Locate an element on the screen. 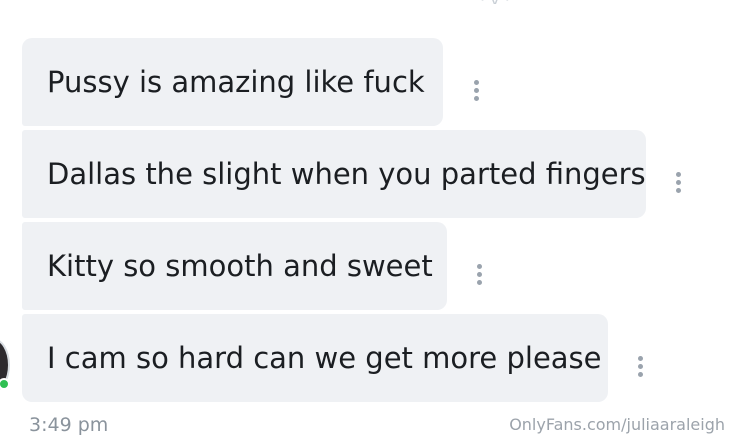 The image size is (738, 448). message-bubble: Pussy is amazing like fuck is located at coordinates (232, 82).